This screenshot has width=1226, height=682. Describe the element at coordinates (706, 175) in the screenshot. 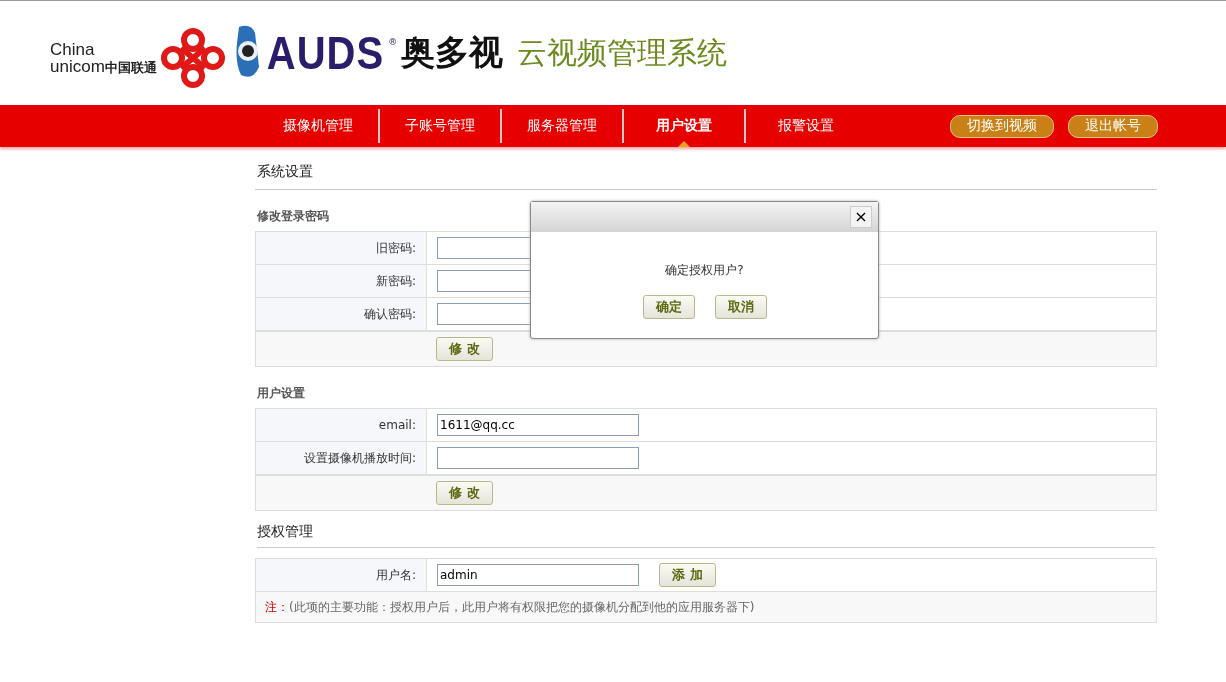

I see `page-title: 系统设置` at that location.